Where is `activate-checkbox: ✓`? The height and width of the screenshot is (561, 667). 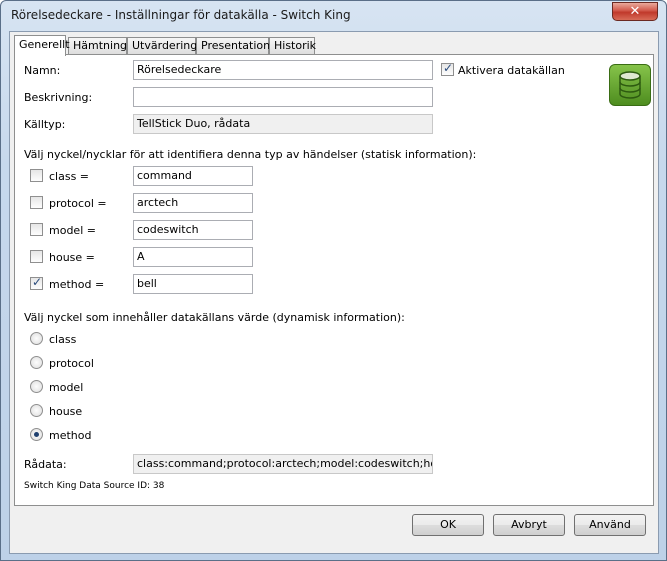
activate-checkbox: ✓ is located at coordinates (447, 68).